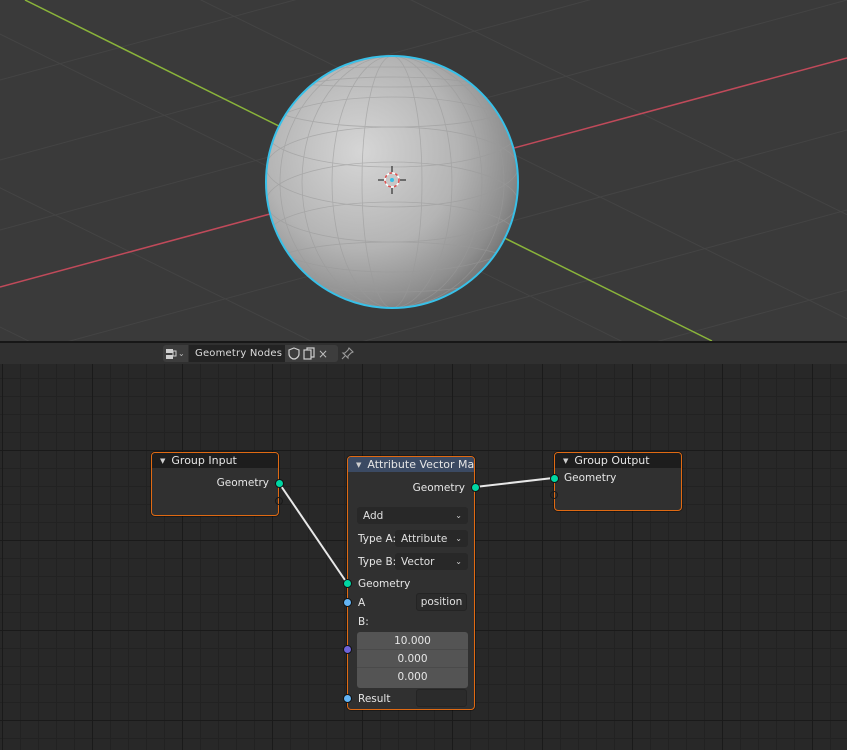 This screenshot has height=750, width=847. Describe the element at coordinates (362, 603) in the screenshot. I see `socket-label: A` at that location.